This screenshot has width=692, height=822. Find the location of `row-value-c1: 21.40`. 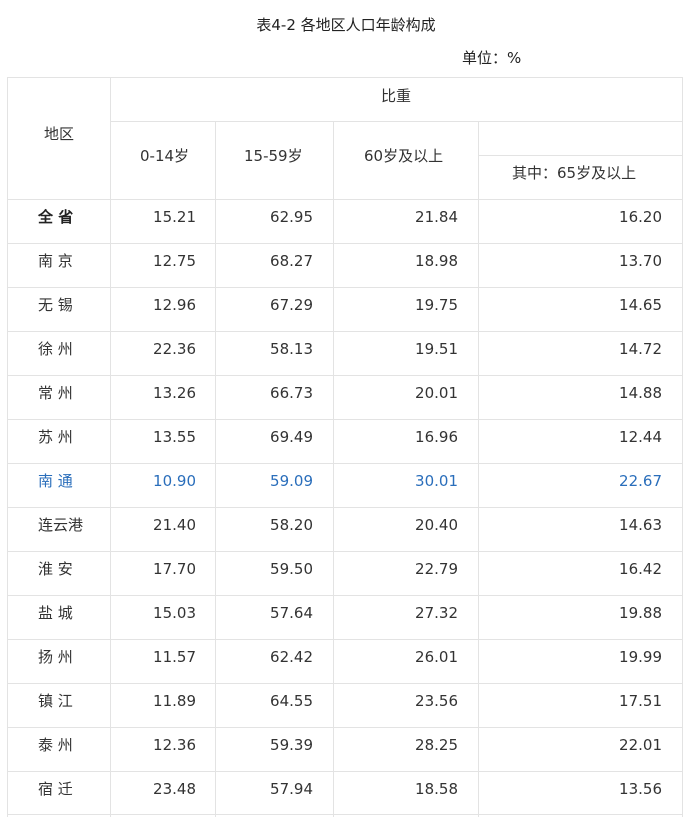

row-value-c1: 21.40 is located at coordinates (174, 525).